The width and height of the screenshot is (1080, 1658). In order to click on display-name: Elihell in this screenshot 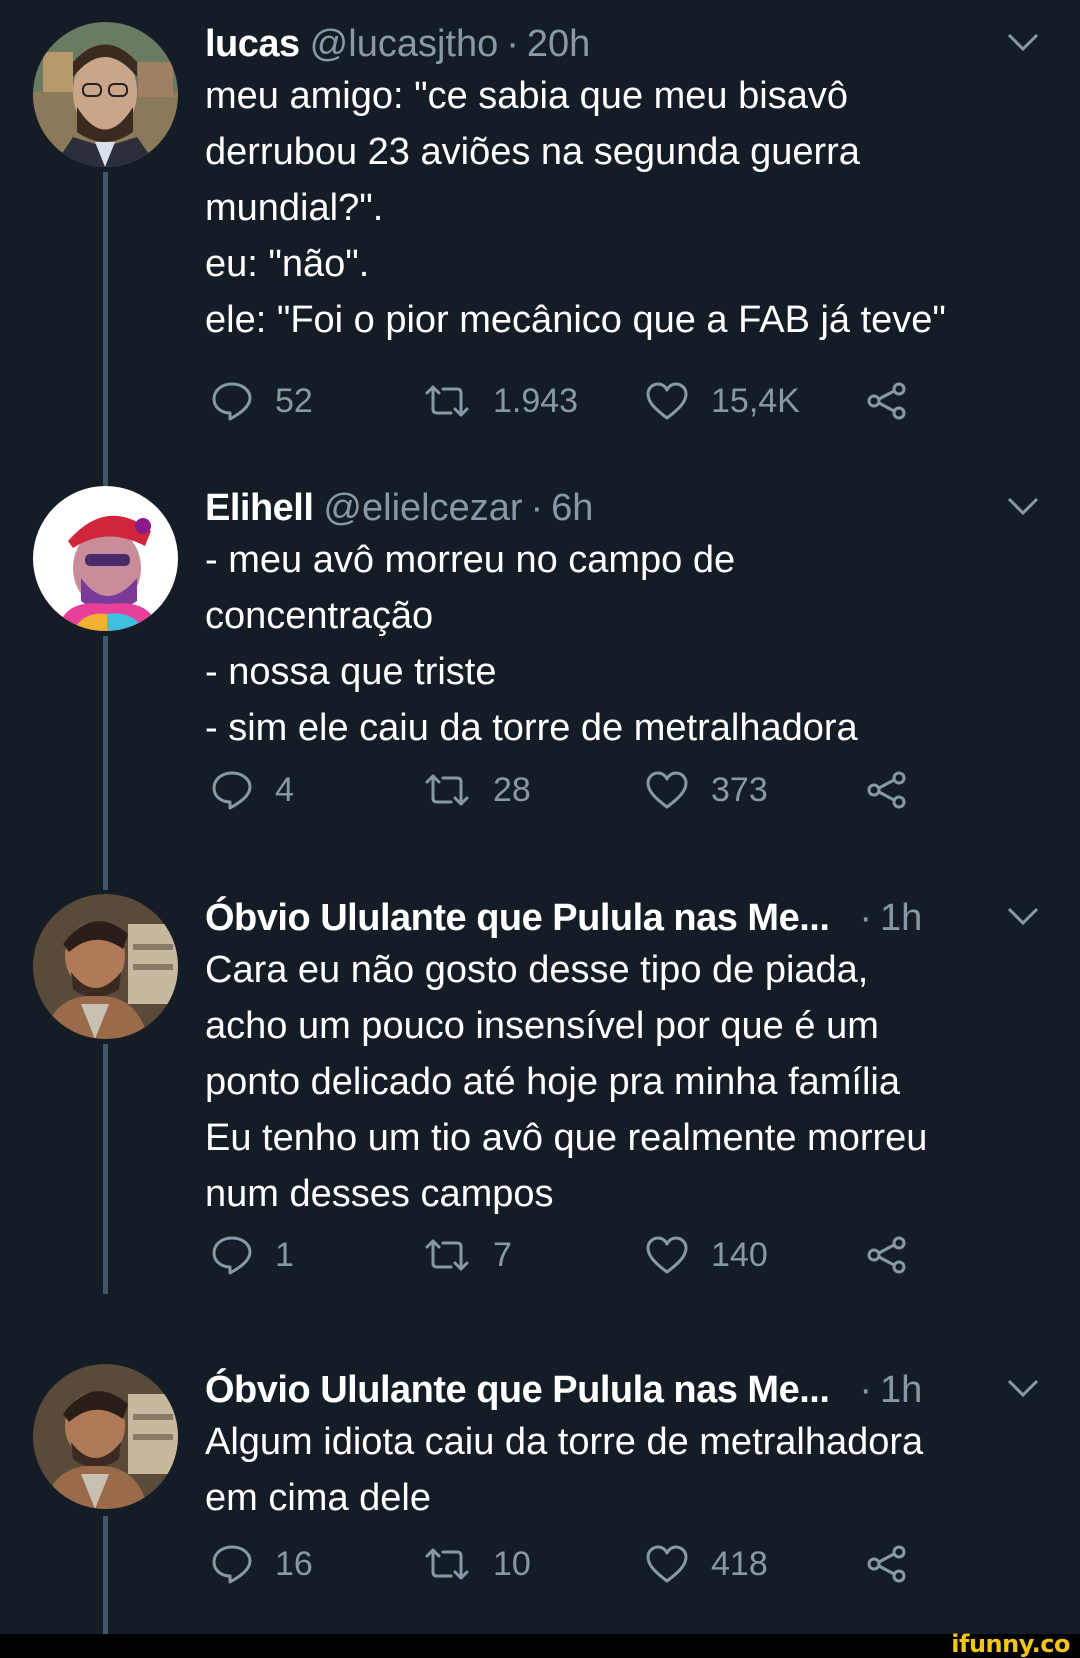, I will do `click(259, 508)`.